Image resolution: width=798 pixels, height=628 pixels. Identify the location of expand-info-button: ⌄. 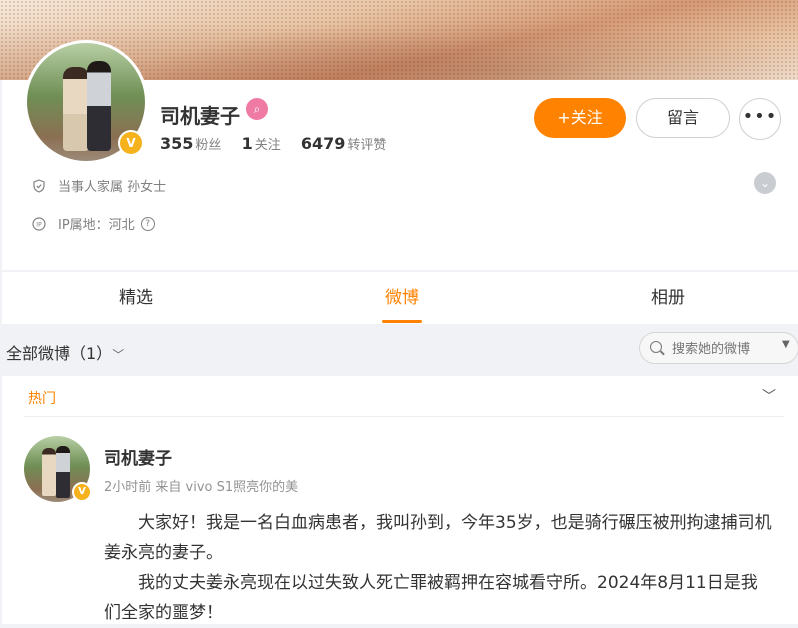
(765, 183).